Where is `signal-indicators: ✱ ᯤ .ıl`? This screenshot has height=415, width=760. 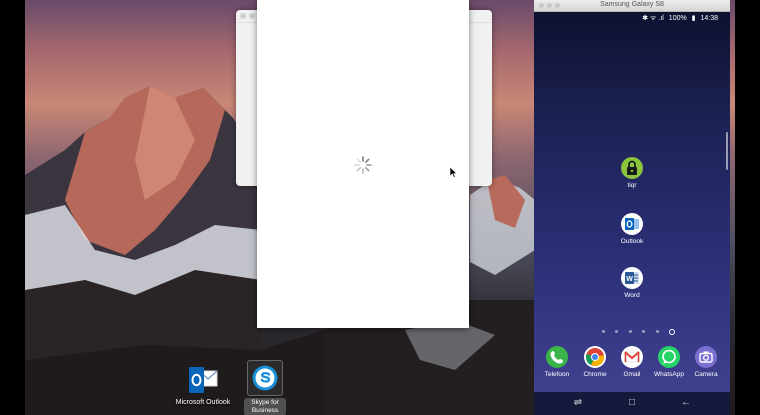
signal-indicators: ✱ ᯤ .ıl is located at coordinates (653, 18).